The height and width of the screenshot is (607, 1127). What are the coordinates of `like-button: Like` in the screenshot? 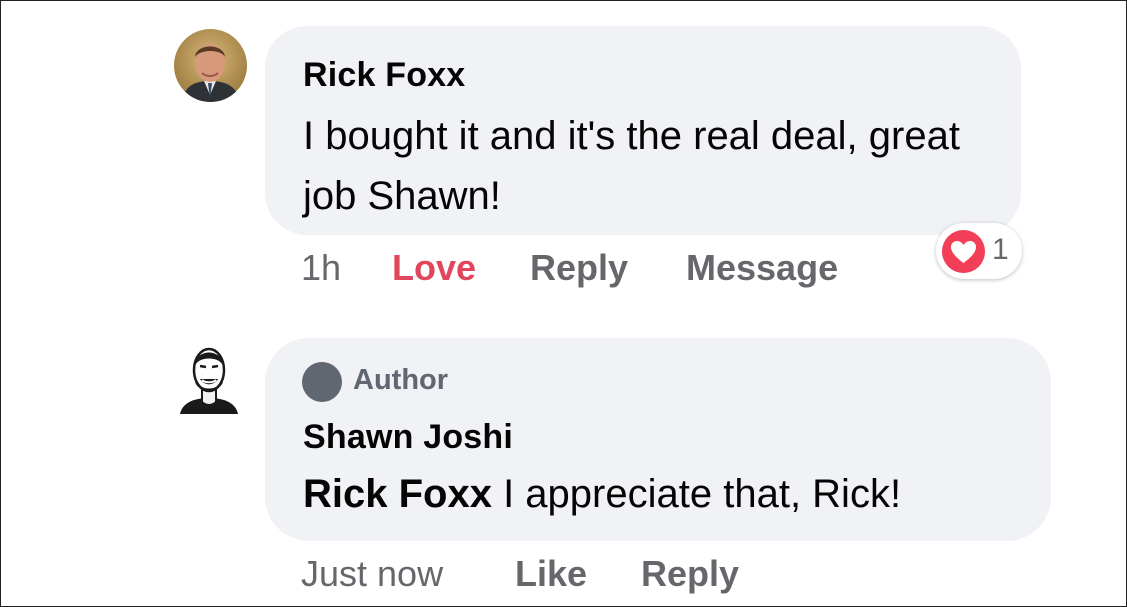 It's located at (551, 574).